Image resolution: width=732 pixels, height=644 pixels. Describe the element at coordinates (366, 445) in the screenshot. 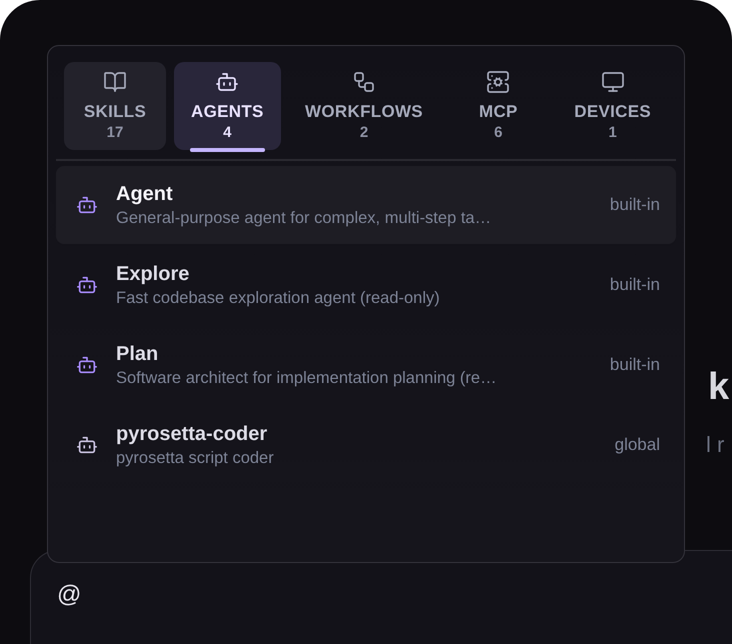

I see `agent-item: pyrosetta-coder pyrosetta script coder global` at that location.